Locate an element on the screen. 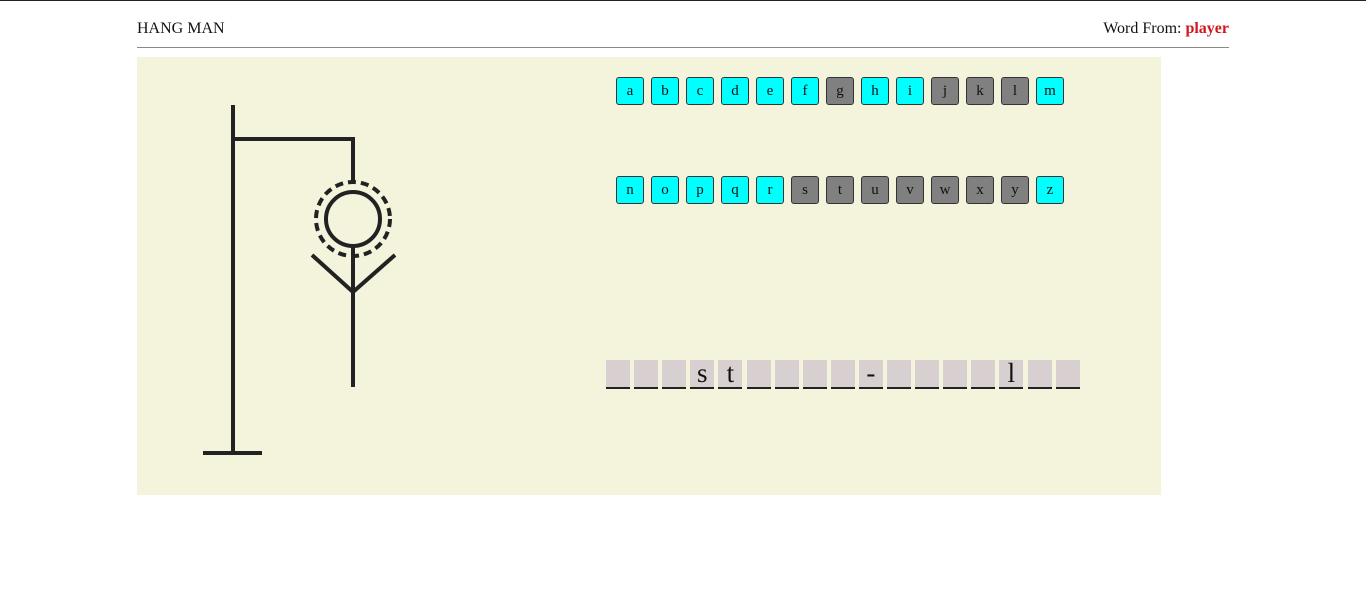 The width and height of the screenshot is (1366, 612). letter-key-d: d is located at coordinates (735, 91).